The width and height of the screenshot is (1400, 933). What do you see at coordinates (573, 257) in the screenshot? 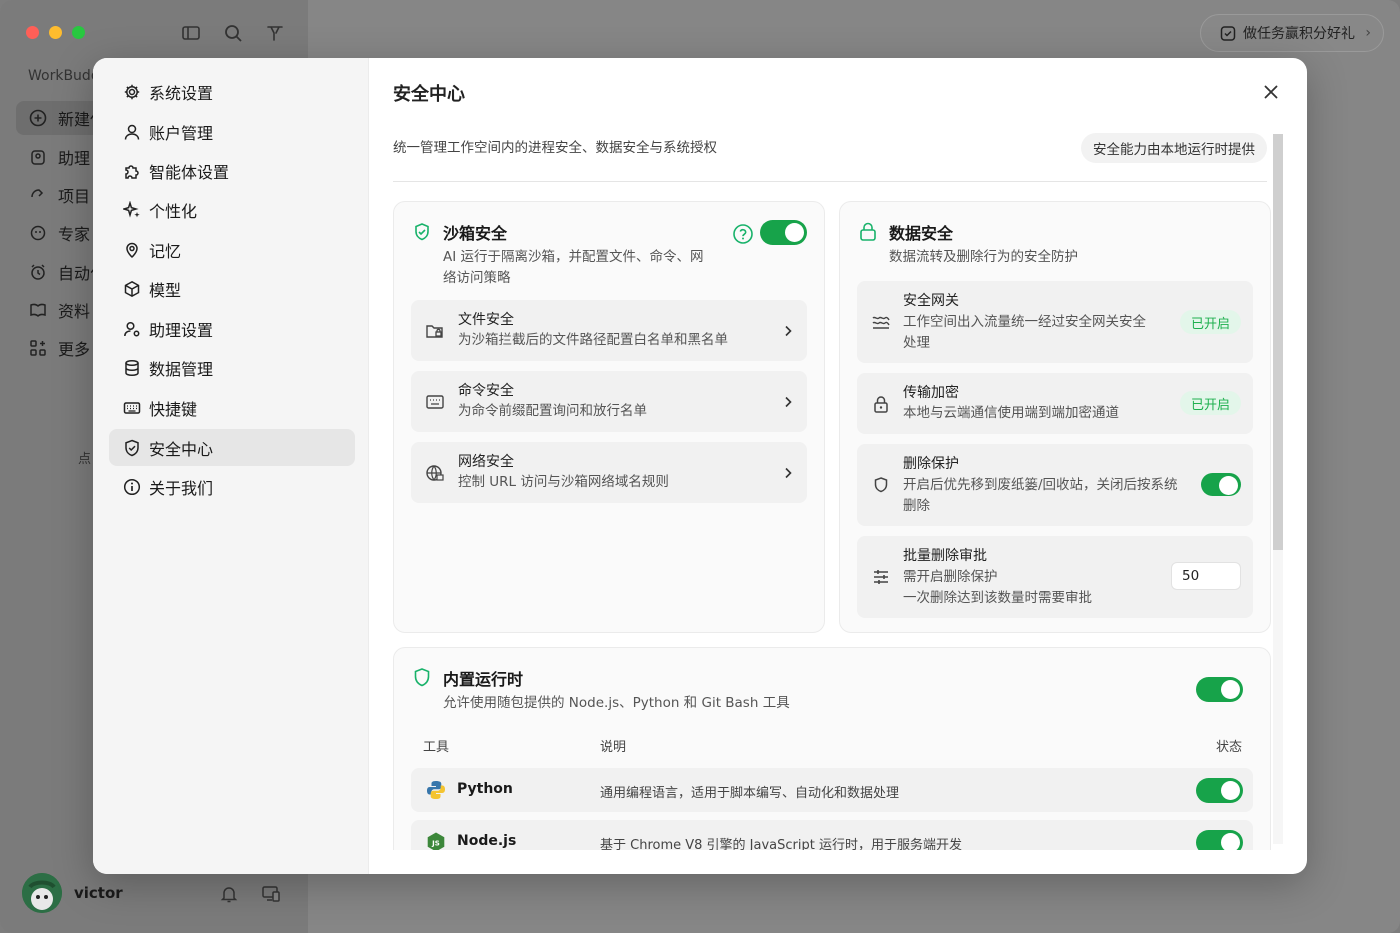
I see `sandbox-desc-line1: AI 运行于隔离沙箱，并配置文件、命令、网` at bounding box center [573, 257].